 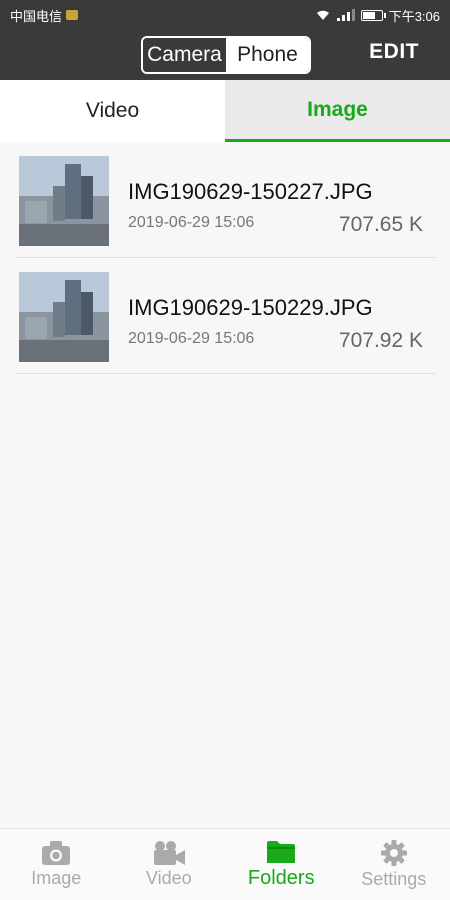 What do you see at coordinates (393, 853) in the screenshot?
I see `gear-icon` at bounding box center [393, 853].